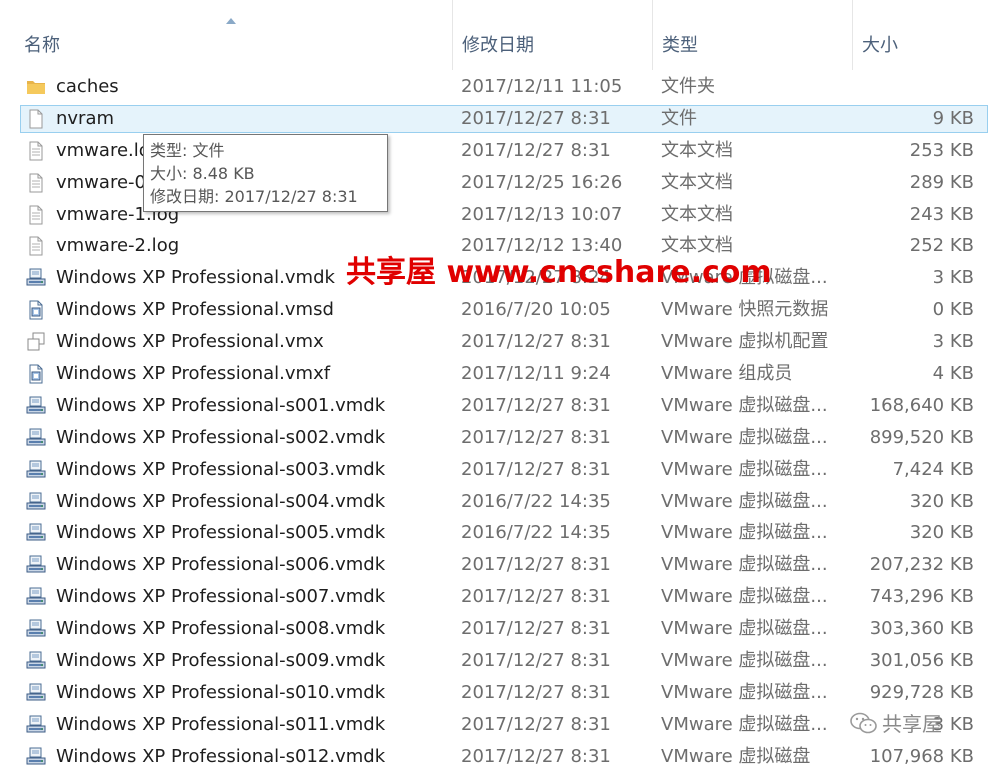 Image resolution: width=989 pixels, height=774 pixels. What do you see at coordinates (202, 173) in the screenshot?
I see `tooltip-size: 大小: 8.48 KB` at bounding box center [202, 173].